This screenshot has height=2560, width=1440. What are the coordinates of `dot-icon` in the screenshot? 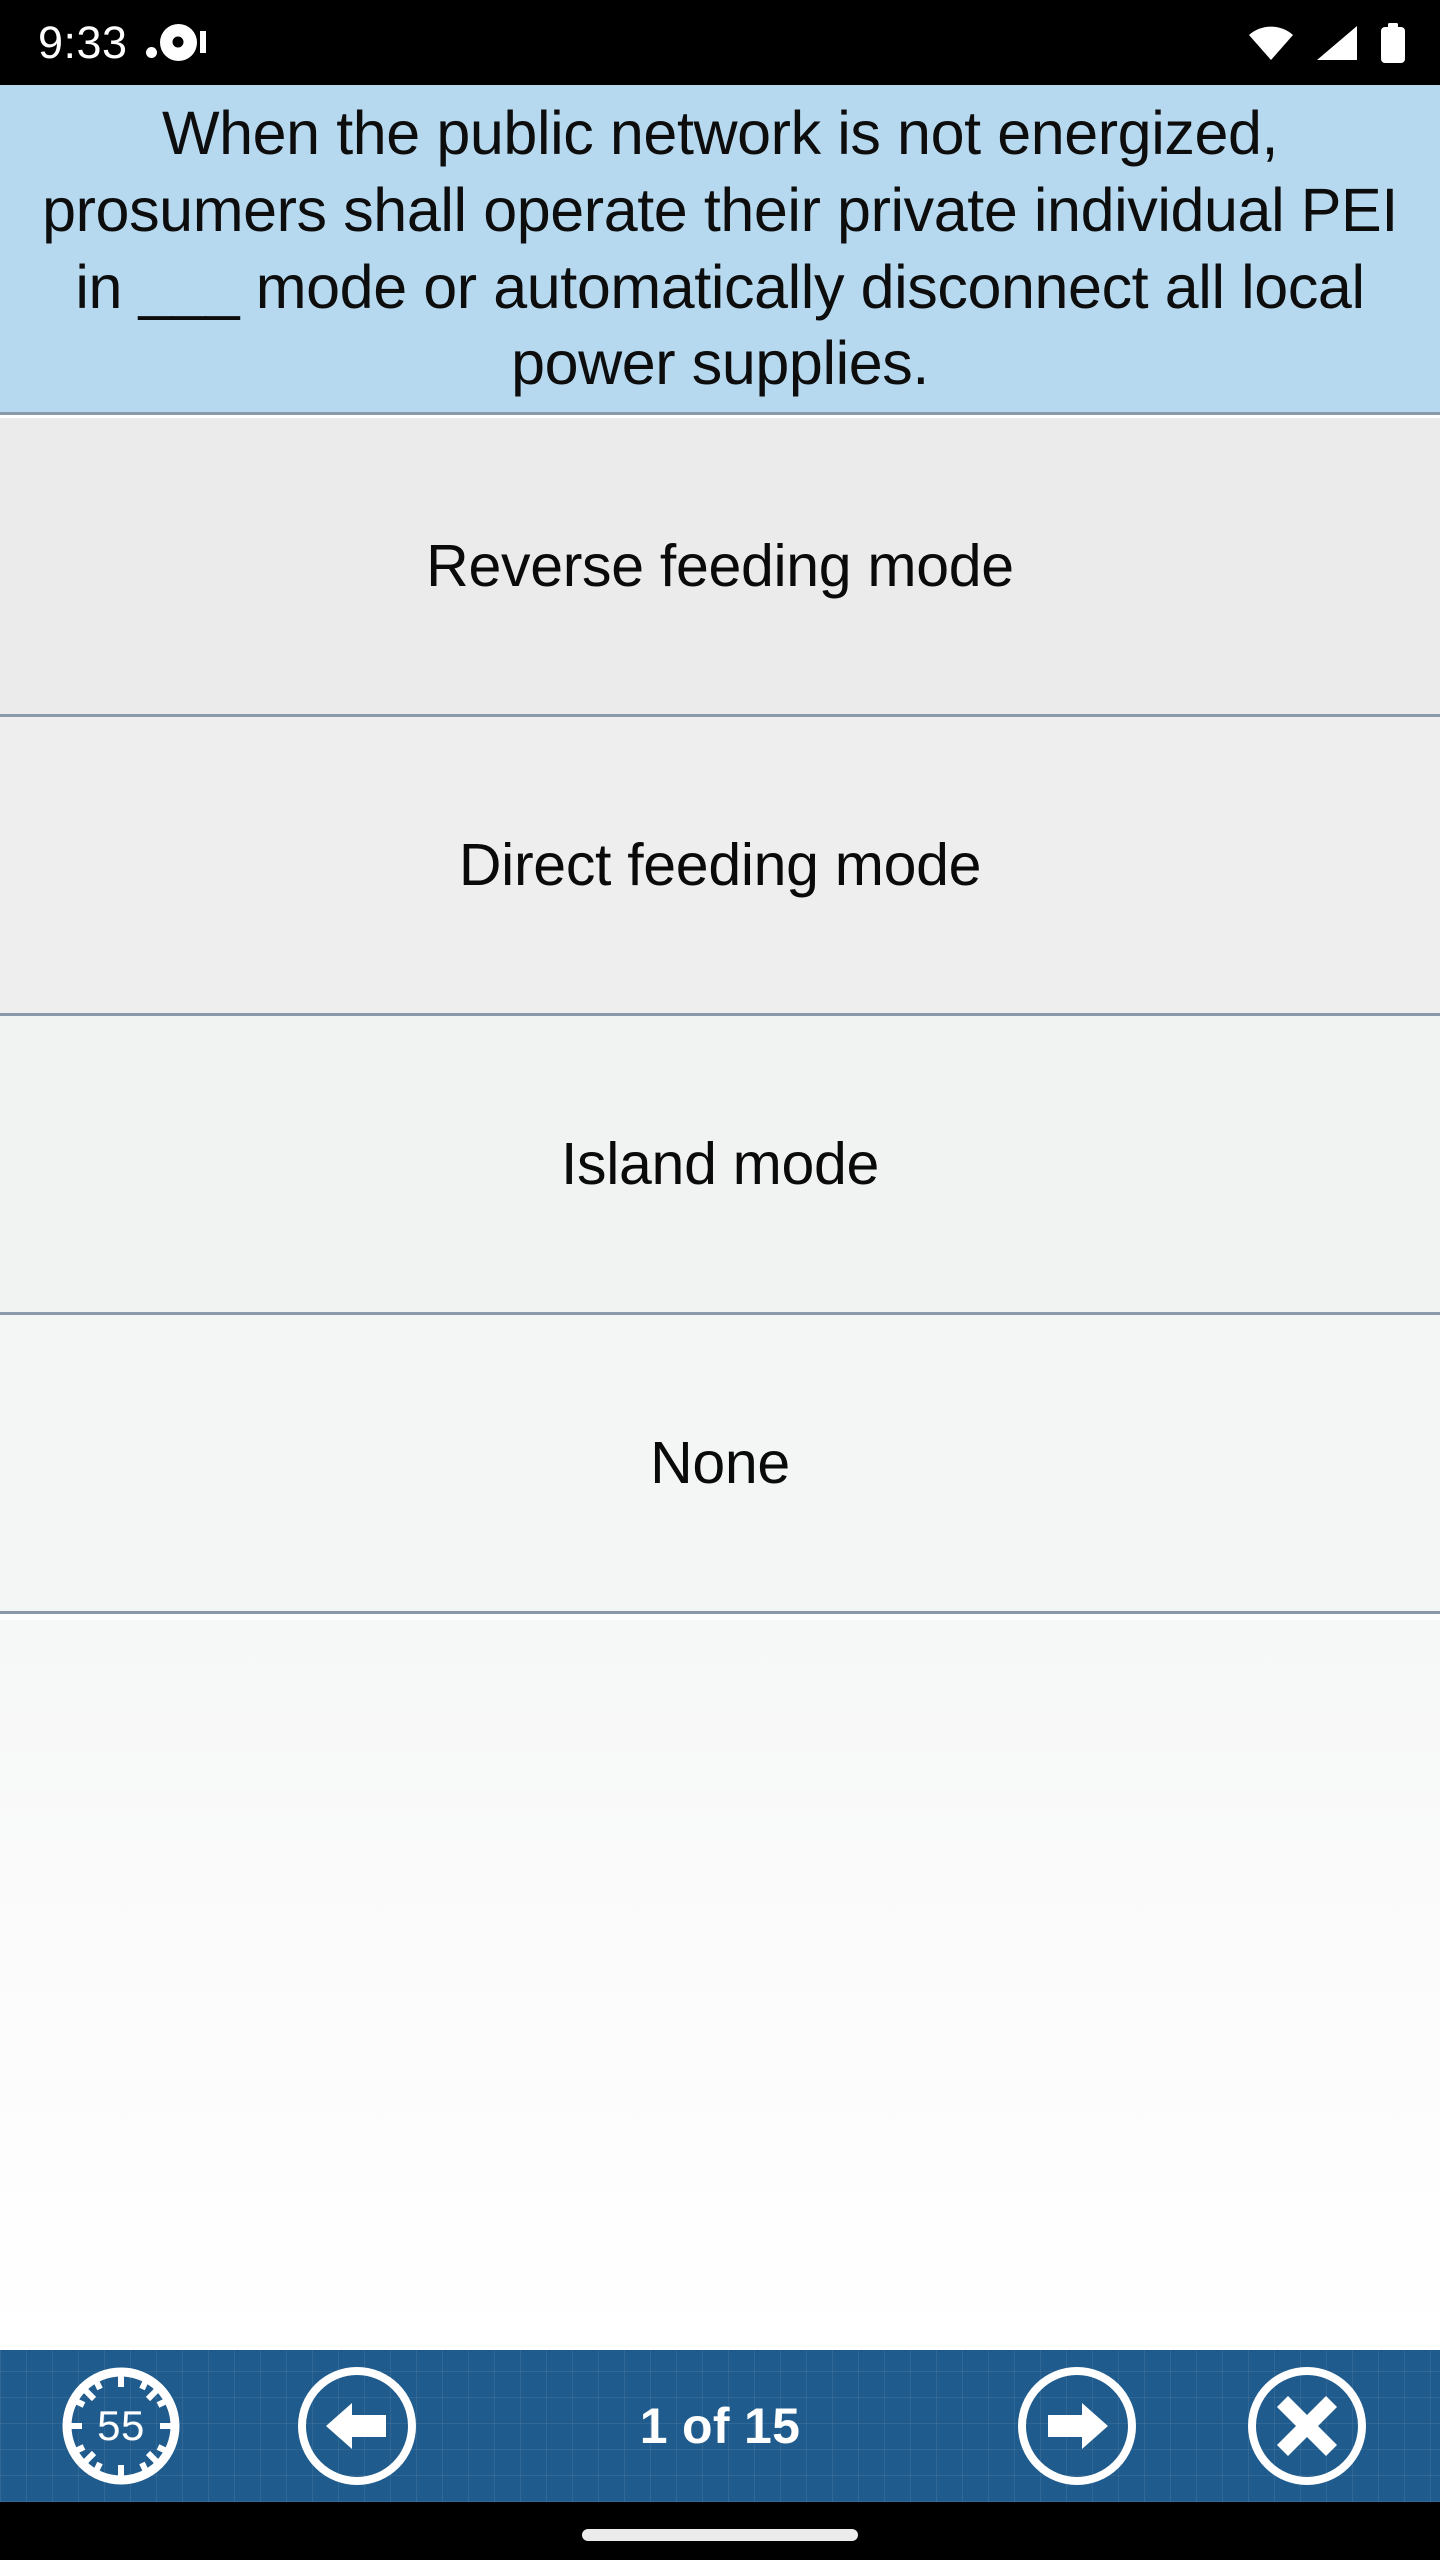 It's located at (151, 52).